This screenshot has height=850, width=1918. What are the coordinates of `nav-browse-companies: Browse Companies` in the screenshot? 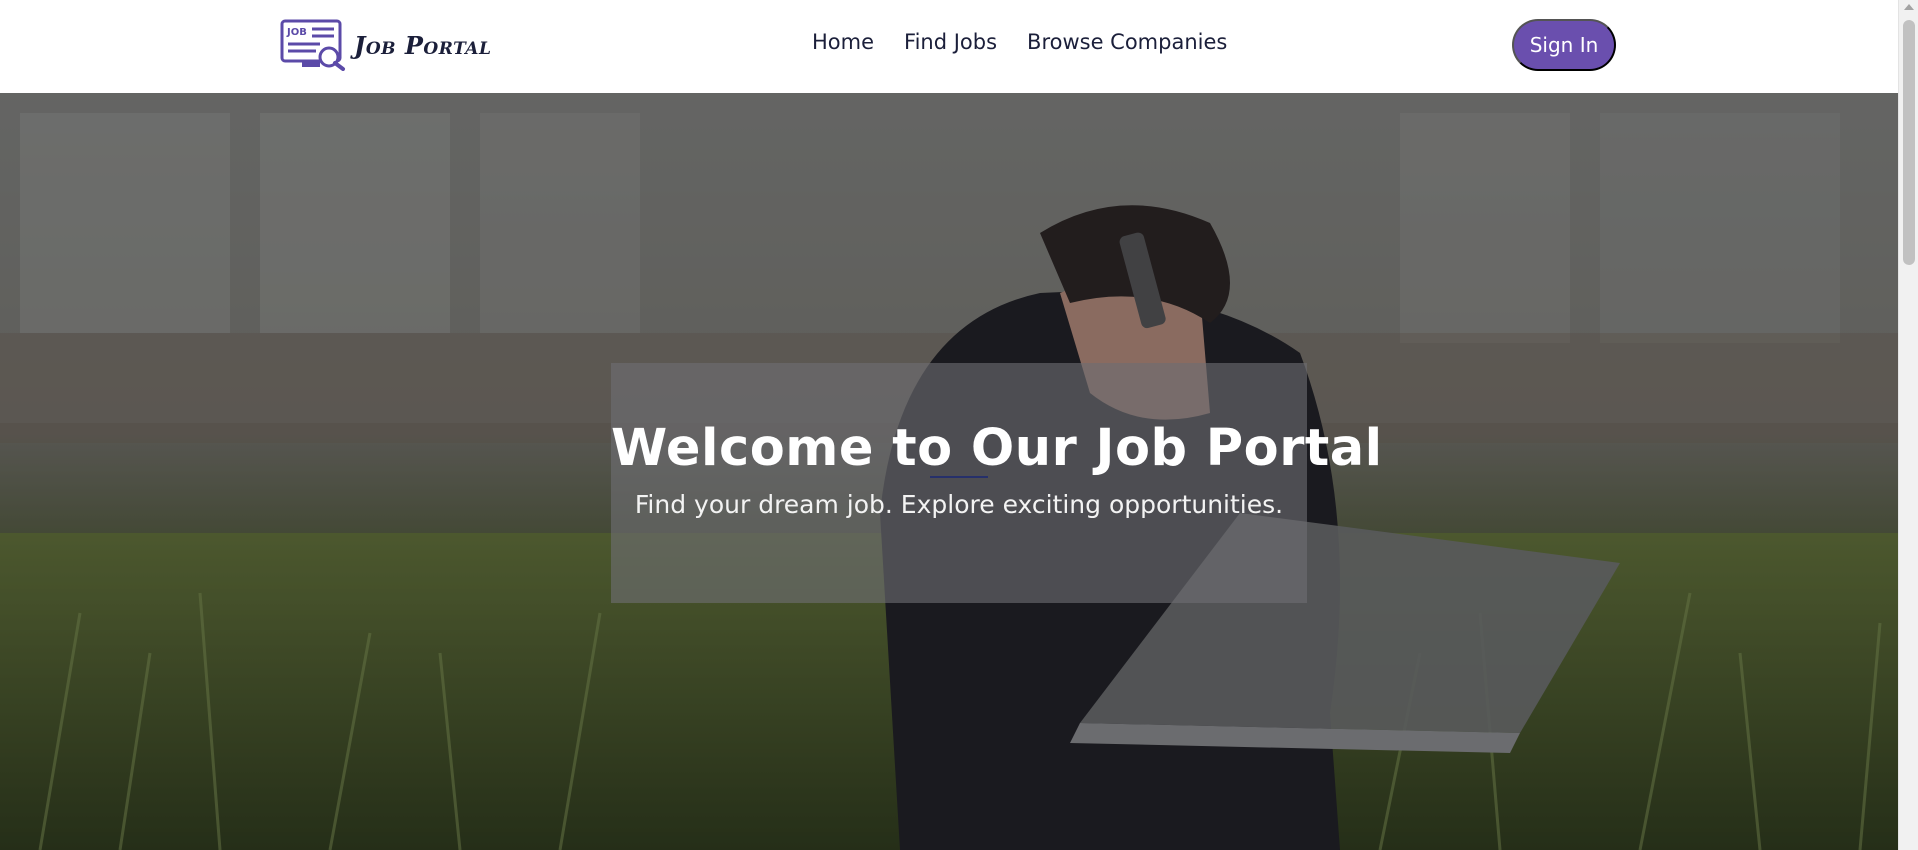 It's located at (1127, 42).